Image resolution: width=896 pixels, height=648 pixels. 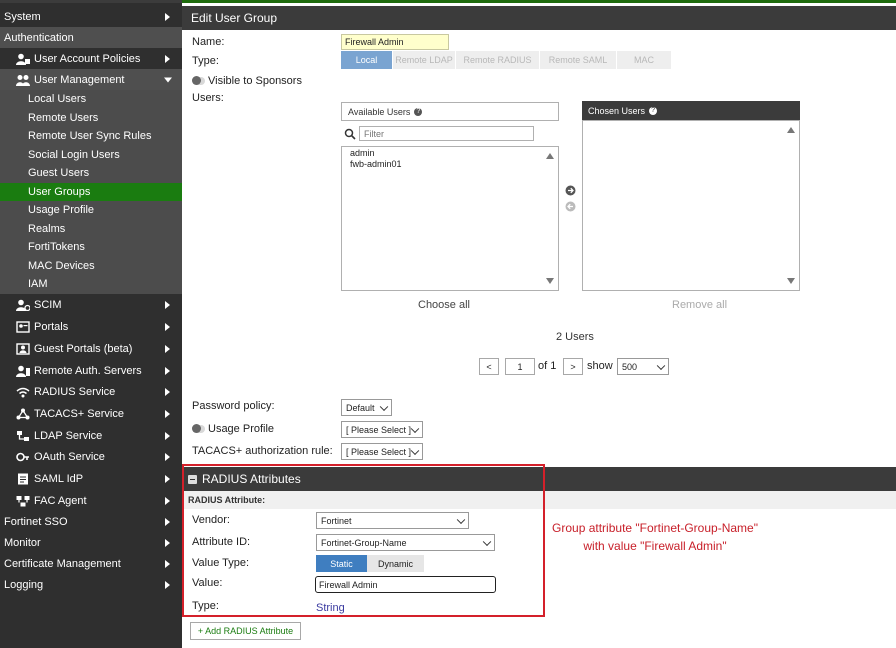 What do you see at coordinates (91, 247) in the screenshot?
I see `sidebar-item-fortitokens: FortiTokens` at bounding box center [91, 247].